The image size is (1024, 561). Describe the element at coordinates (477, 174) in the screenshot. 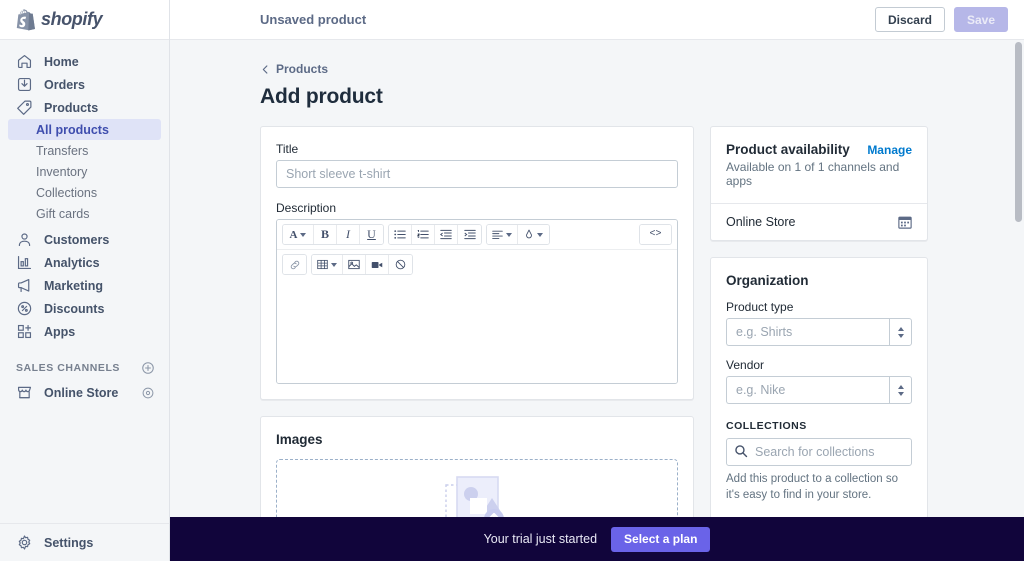

I see `title-input` at that location.